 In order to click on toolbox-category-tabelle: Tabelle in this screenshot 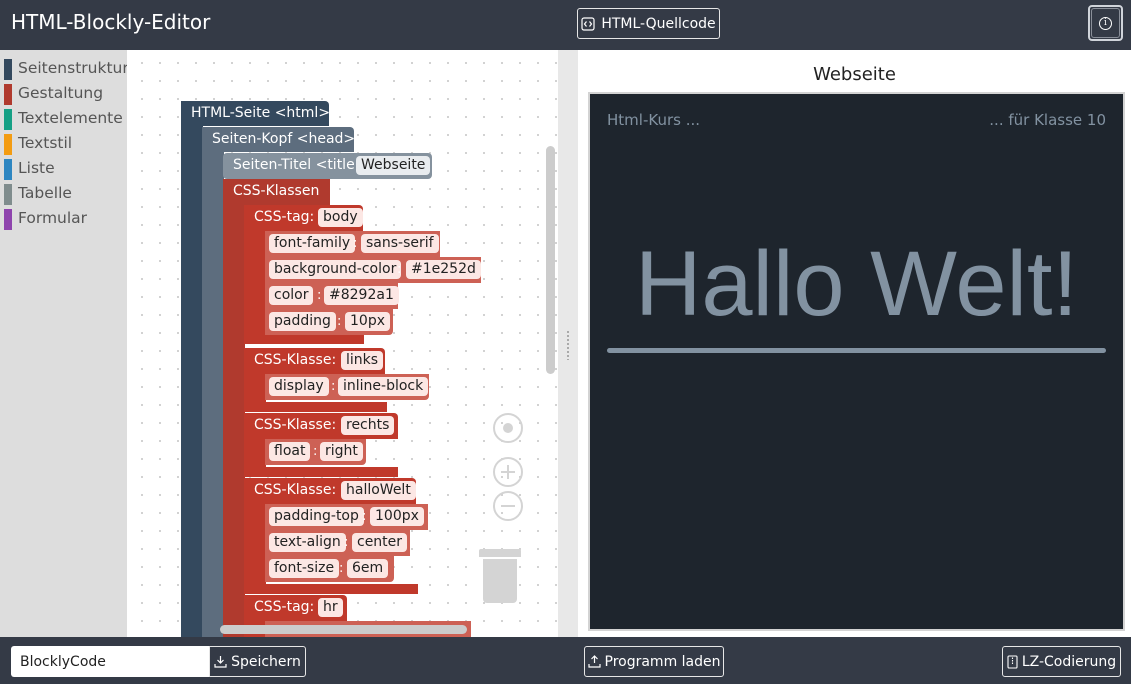, I will do `click(63, 192)`.